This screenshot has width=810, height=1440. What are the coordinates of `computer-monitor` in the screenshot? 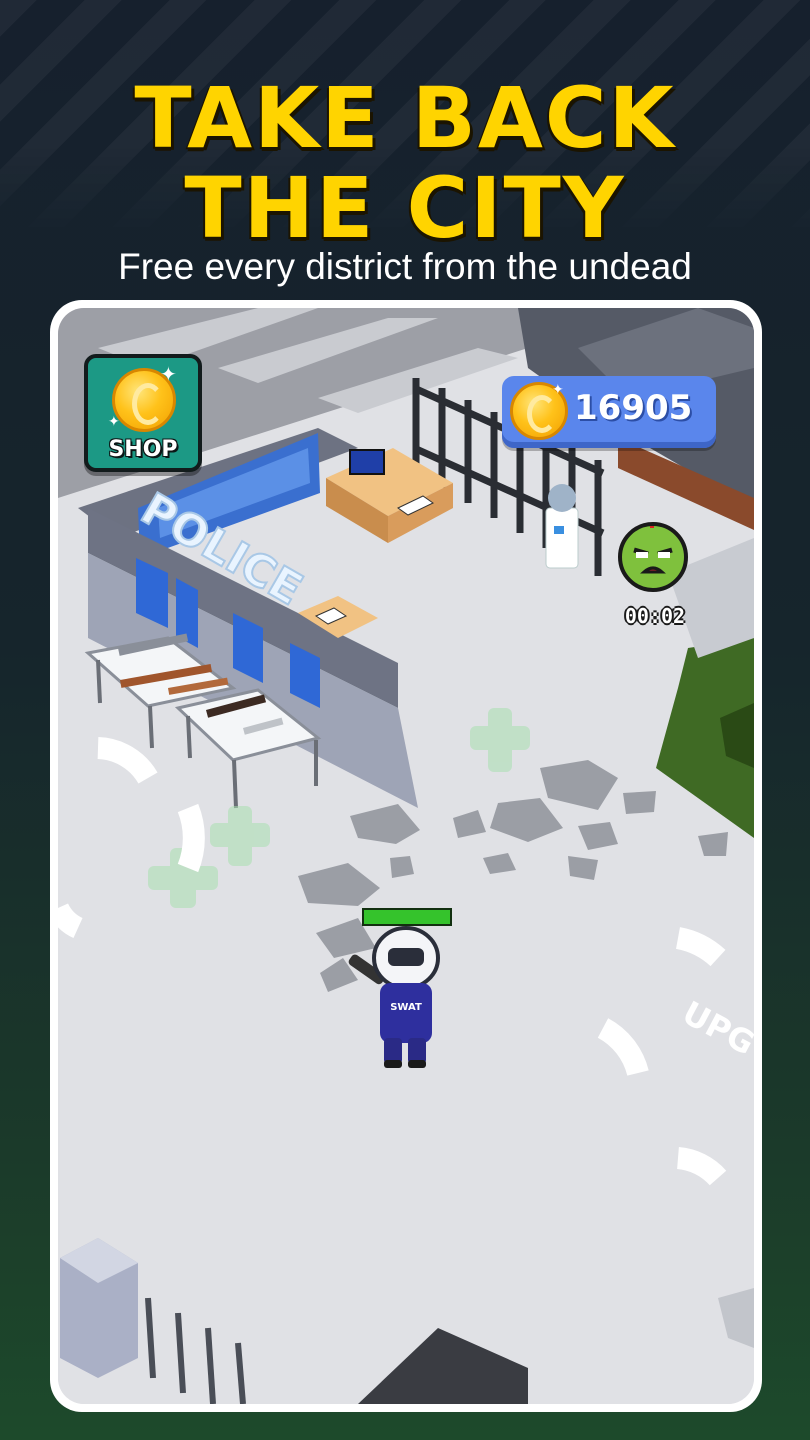 It's located at (367, 462).